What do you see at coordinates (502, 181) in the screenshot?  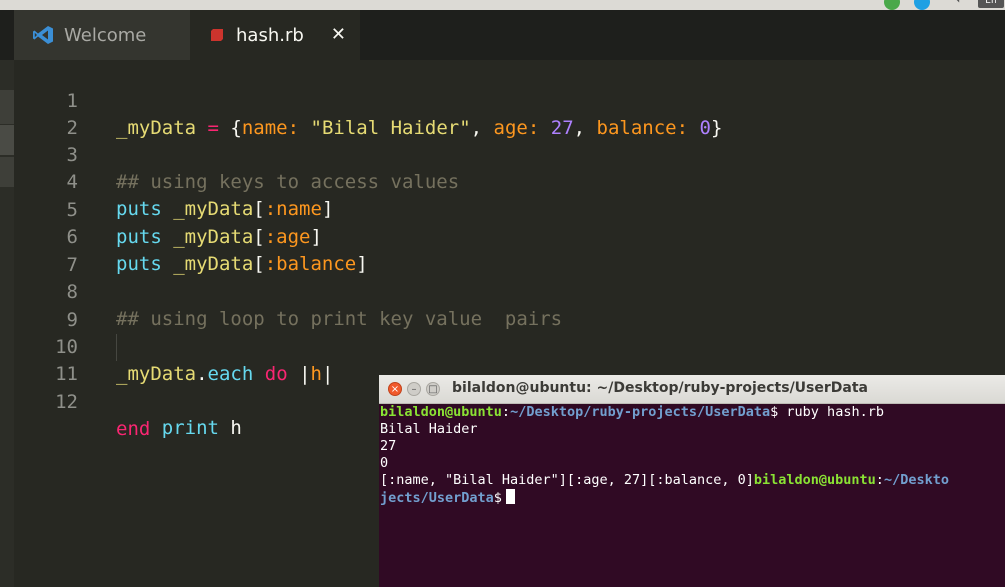 I see `code-line: 4 puts _myData[:name]` at bounding box center [502, 181].